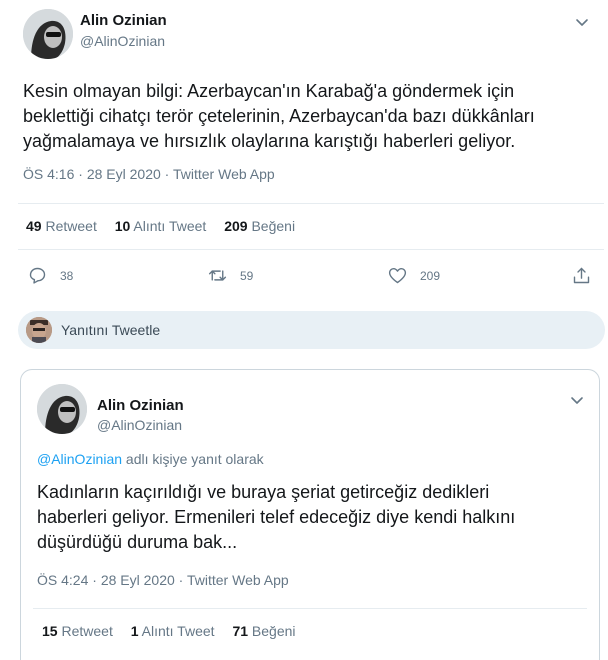 The image size is (608, 660). What do you see at coordinates (430, 275) in the screenshot?
I see `like-count: 209` at bounding box center [430, 275].